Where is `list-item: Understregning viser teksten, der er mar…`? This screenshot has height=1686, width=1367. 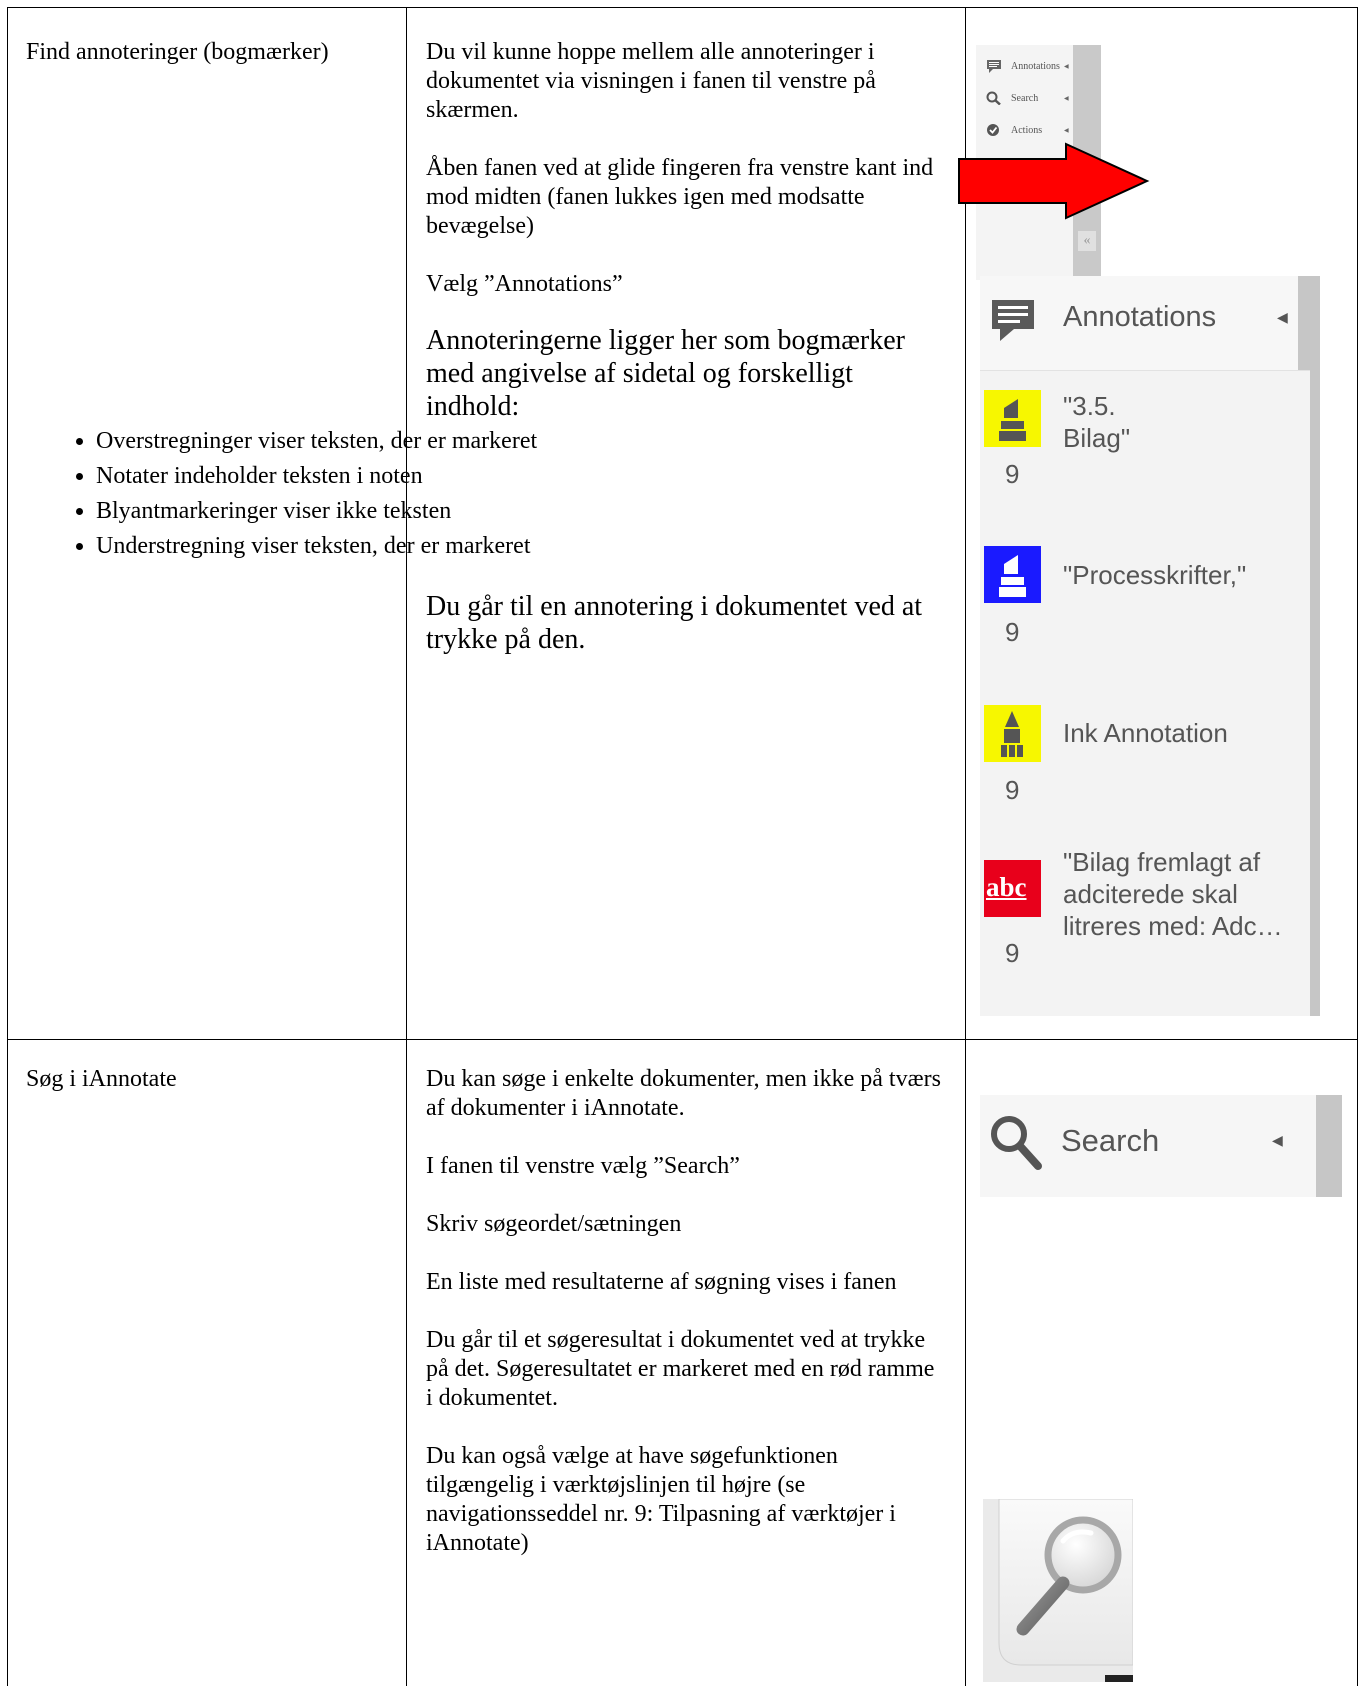 list-item: Understregning viser teksten, der er mar… is located at coordinates (521, 546).